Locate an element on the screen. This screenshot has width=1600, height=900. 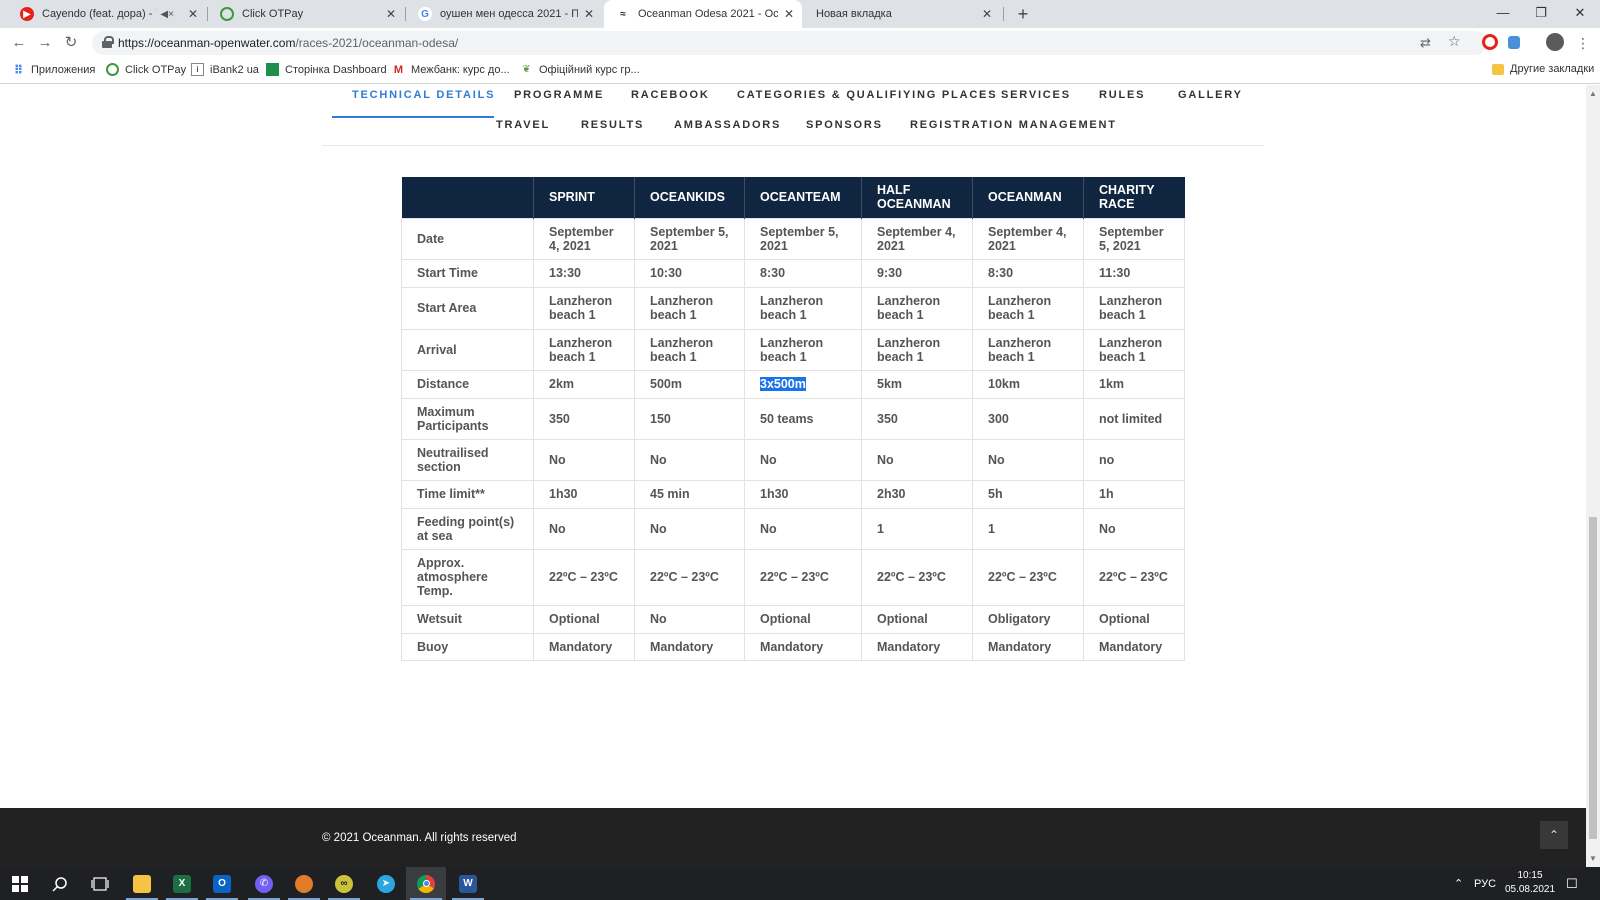
row-label: Approx. atmosphere Temp. is located at coordinates (467, 577).